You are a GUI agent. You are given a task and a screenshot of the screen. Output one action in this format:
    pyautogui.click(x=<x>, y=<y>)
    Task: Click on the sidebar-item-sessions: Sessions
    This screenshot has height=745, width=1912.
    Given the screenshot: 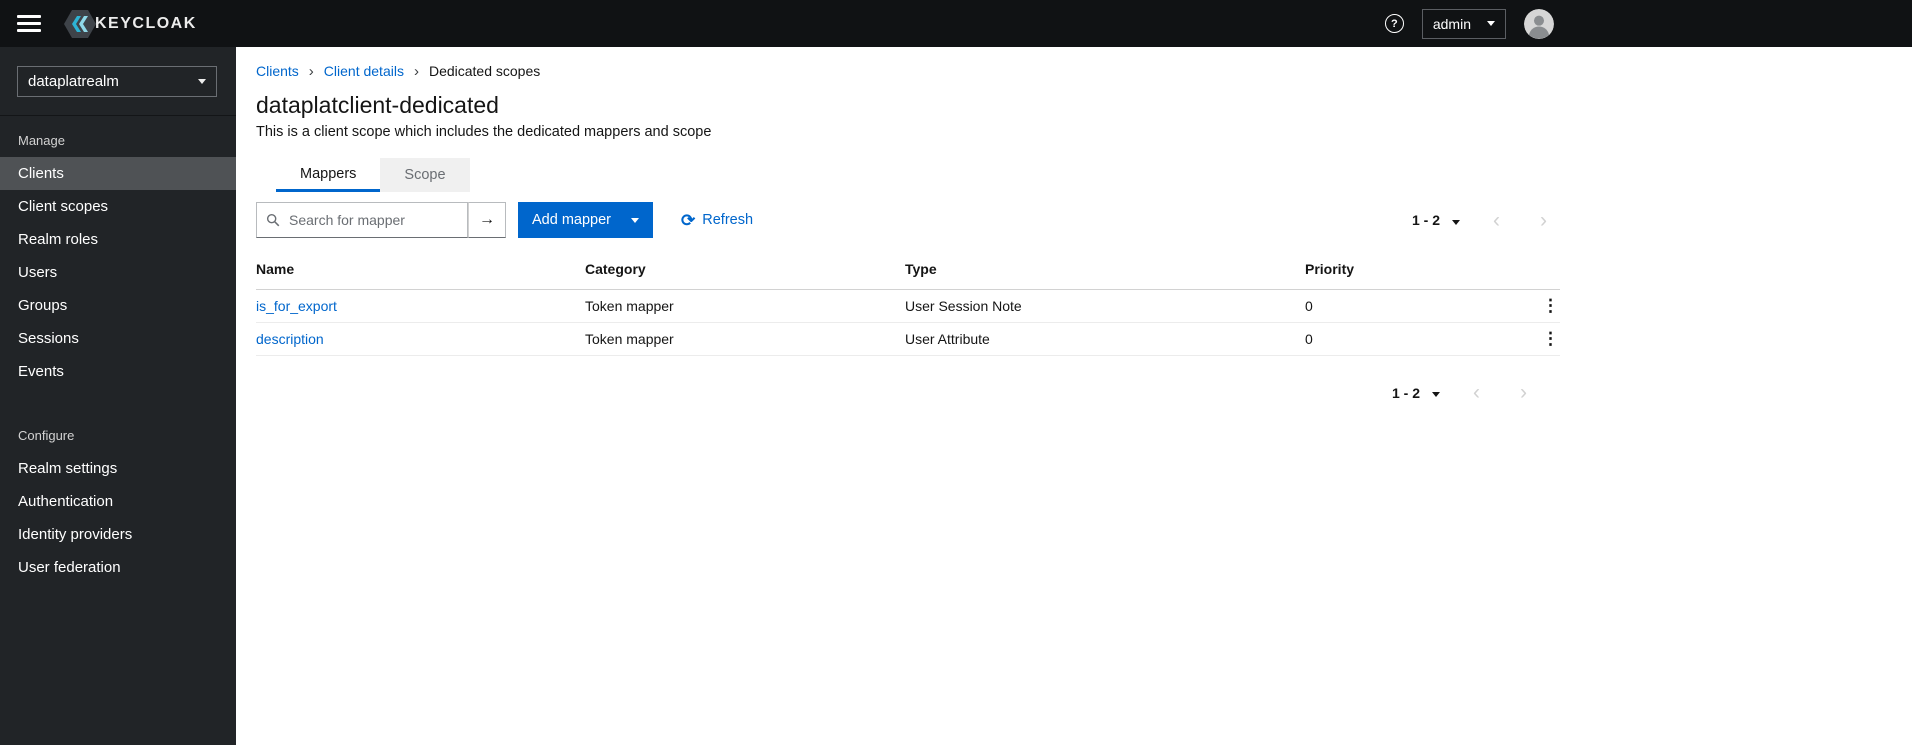 What is the action you would take?
    pyautogui.click(x=118, y=338)
    